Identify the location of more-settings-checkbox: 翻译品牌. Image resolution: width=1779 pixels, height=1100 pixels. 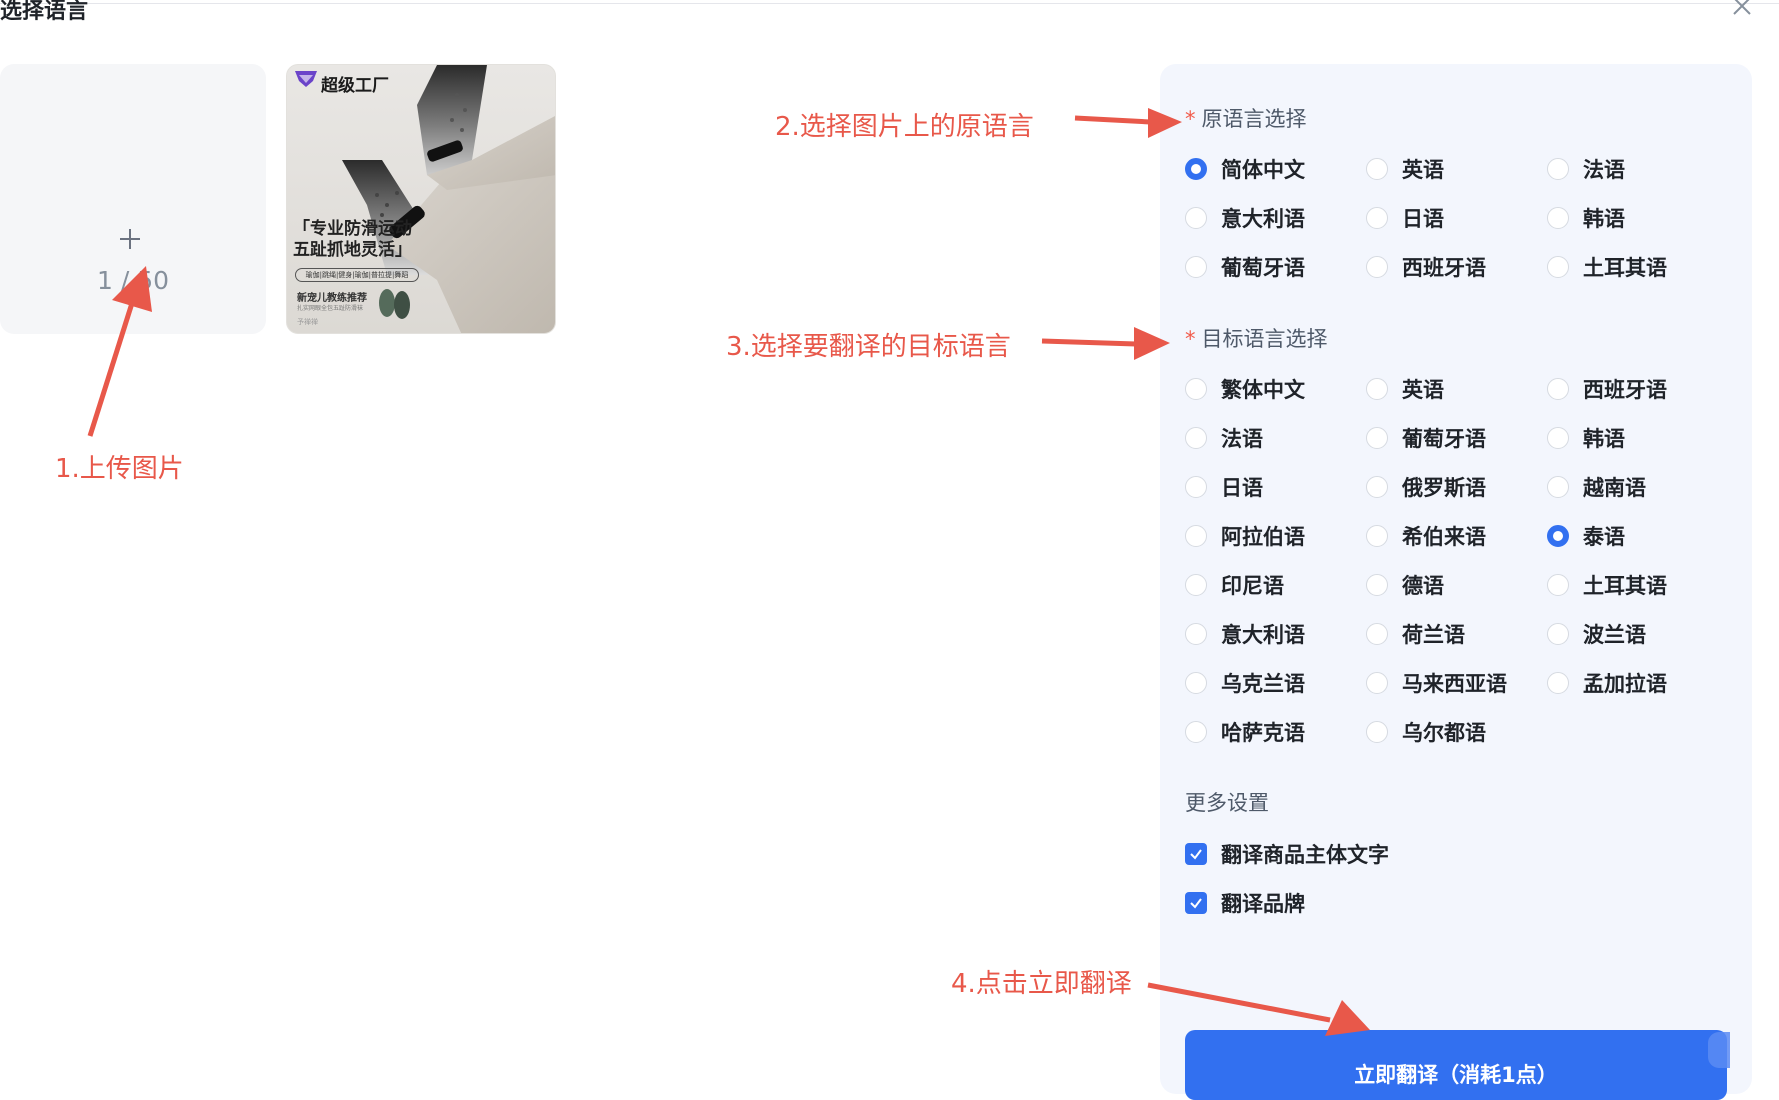
(1245, 903).